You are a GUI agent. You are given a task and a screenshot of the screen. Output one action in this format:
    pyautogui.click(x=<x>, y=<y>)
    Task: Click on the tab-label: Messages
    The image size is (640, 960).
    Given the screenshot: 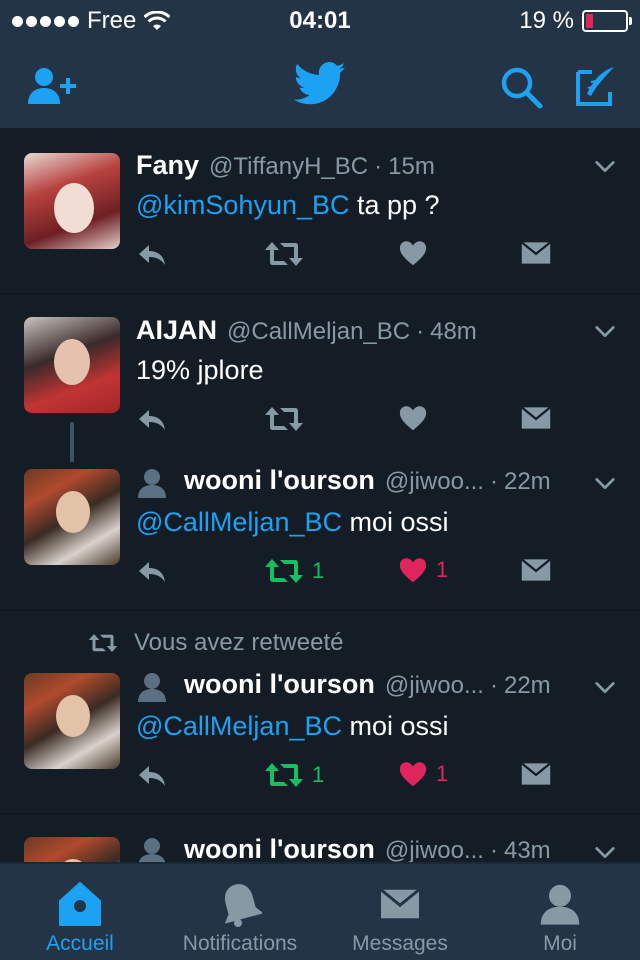 What is the action you would take?
    pyautogui.click(x=400, y=943)
    